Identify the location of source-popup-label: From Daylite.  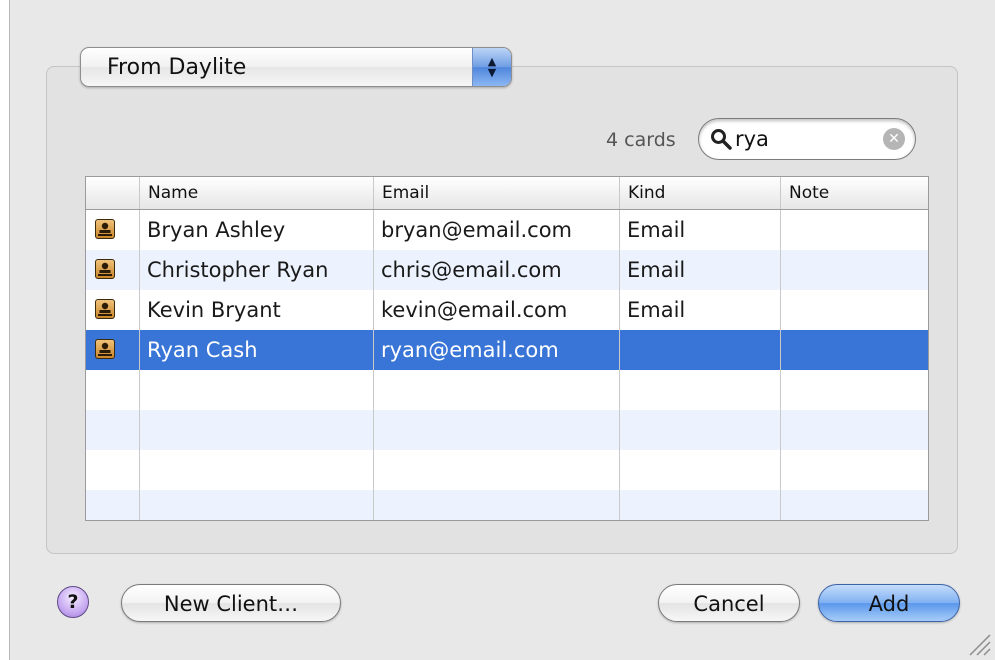
(177, 67).